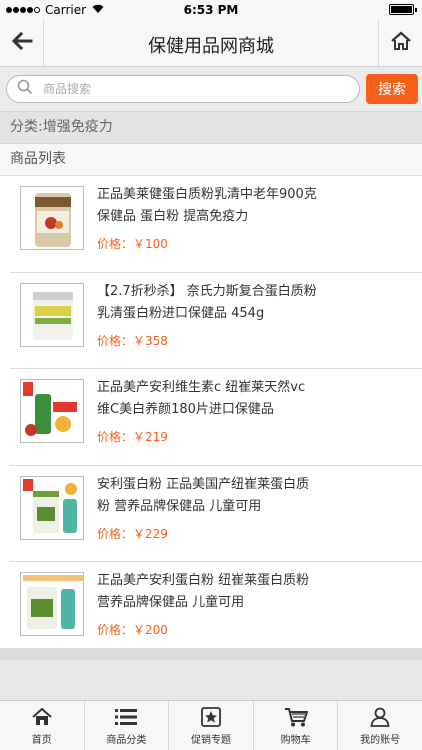  What do you see at coordinates (211, 127) in the screenshot?
I see `category-label: 分类:增强免疫力` at bounding box center [211, 127].